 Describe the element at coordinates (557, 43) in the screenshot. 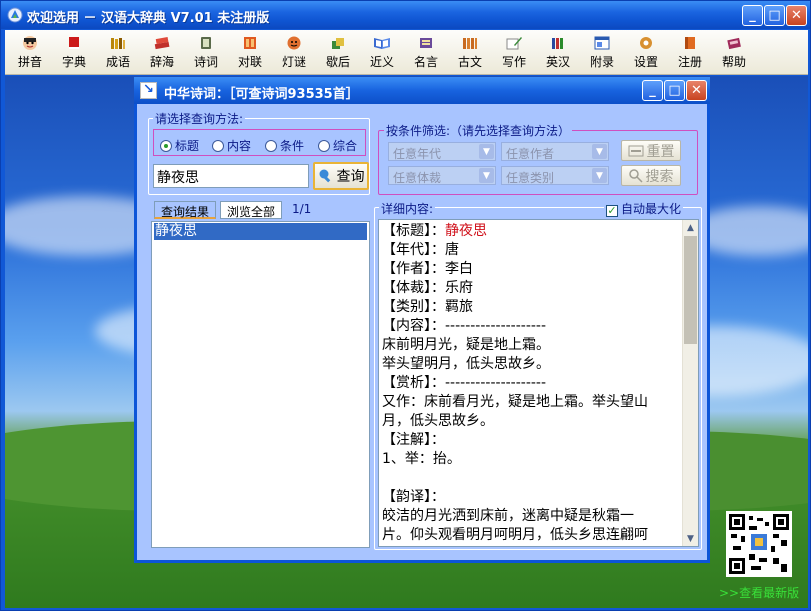

I see `bookshelf-icon` at that location.